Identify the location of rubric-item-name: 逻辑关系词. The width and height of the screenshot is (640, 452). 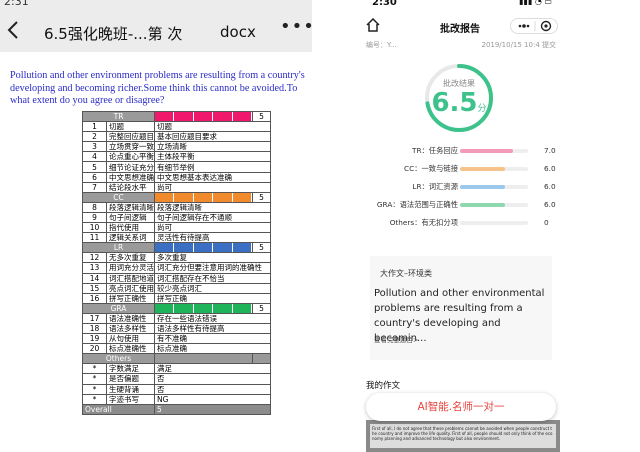
(130, 238).